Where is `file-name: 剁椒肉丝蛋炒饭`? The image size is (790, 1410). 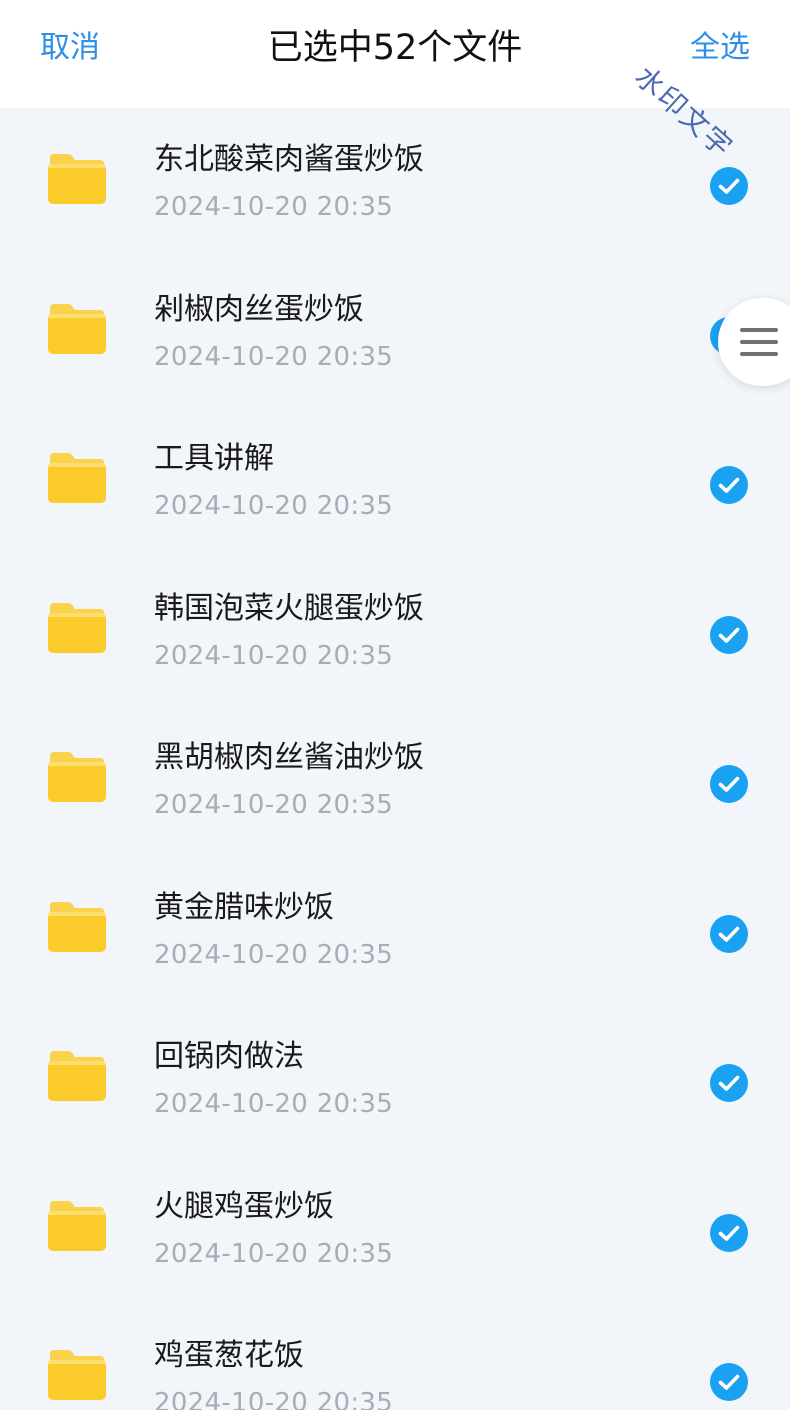
file-name: 剁椒肉丝蛋炒饭 is located at coordinates (259, 309).